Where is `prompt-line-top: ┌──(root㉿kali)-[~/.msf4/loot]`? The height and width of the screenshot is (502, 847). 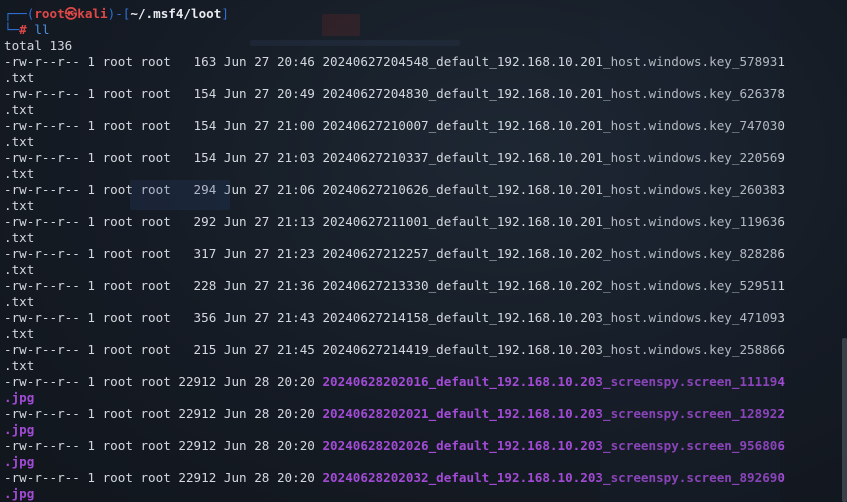 prompt-line-top: ┌──(root㉿kali)-[~/.msf4/loot] is located at coordinates (425, 14).